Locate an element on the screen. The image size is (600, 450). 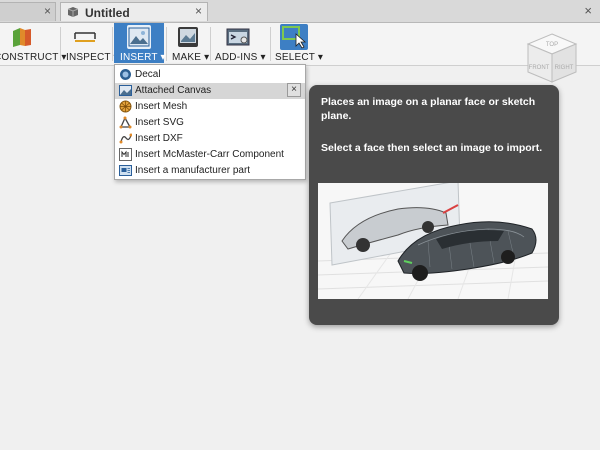
menu-item-attached-canvas: Attached Canvas × is located at coordinates (210, 91).